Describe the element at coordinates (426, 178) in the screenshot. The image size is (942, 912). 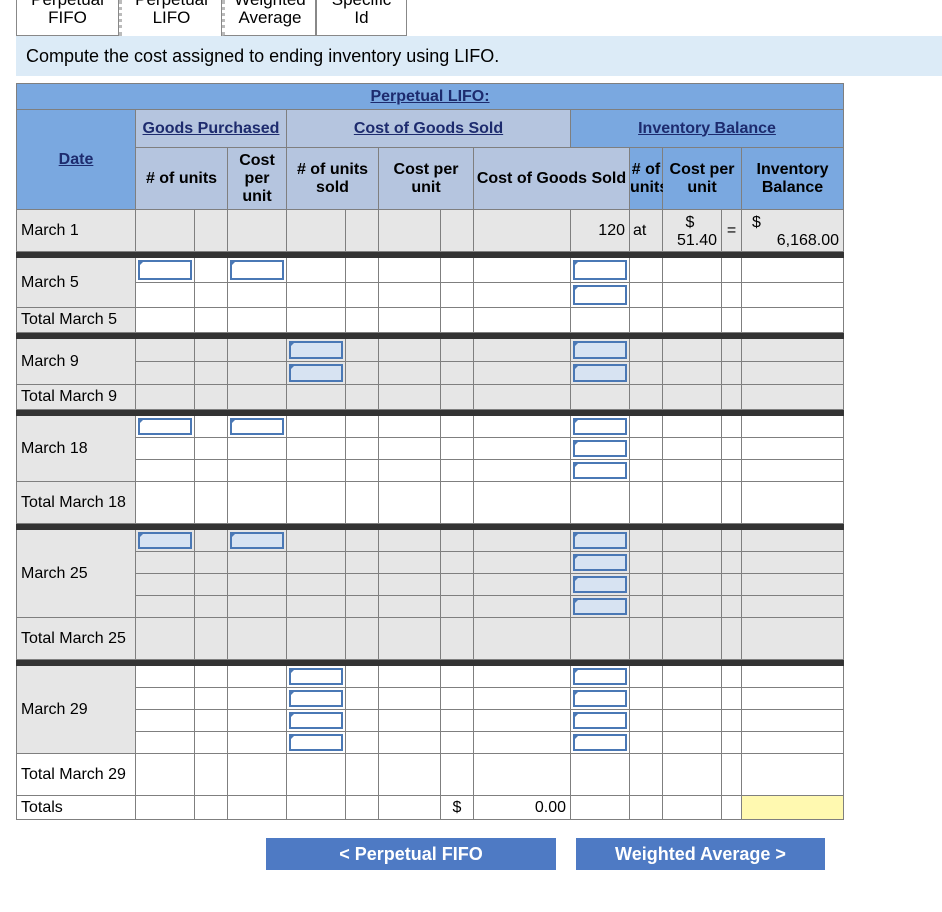
I see `header-sold-cost: Cost per unit` at that location.